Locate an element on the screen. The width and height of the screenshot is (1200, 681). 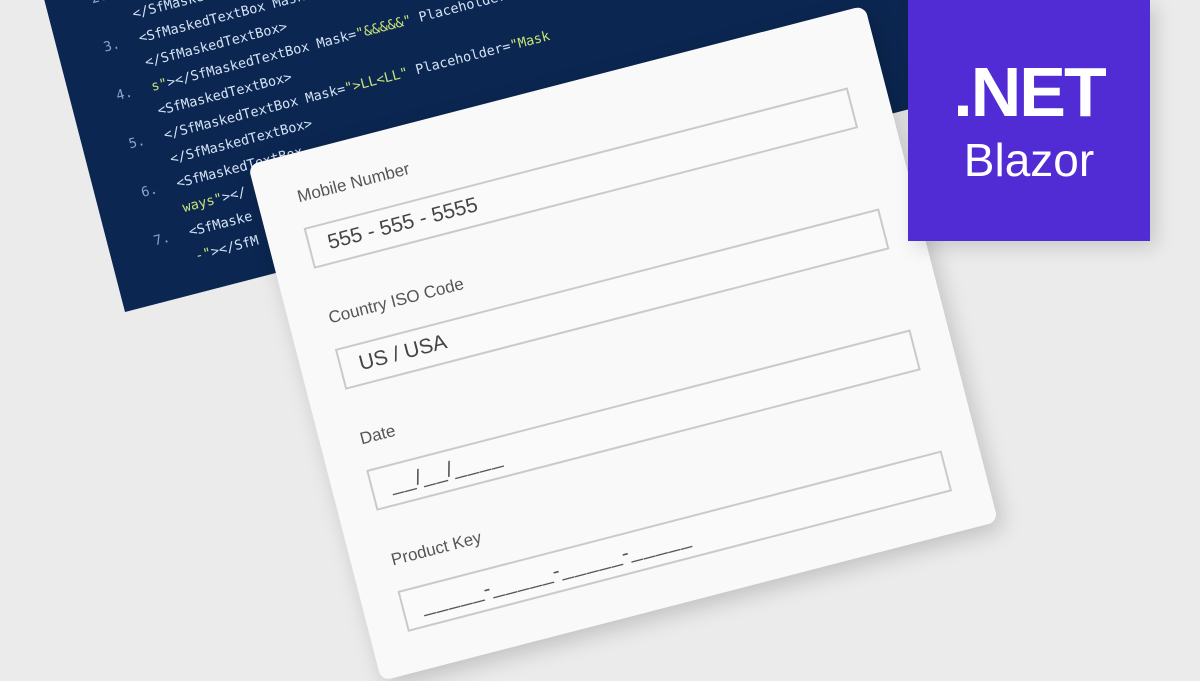
code-string: "Mask is located at coordinates (530, 40).